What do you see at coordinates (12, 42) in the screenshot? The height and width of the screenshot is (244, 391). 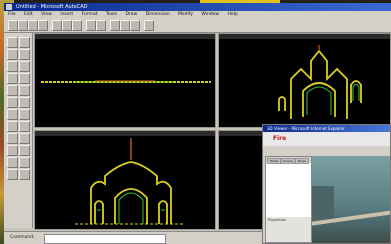 I see `select-icon` at bounding box center [12, 42].